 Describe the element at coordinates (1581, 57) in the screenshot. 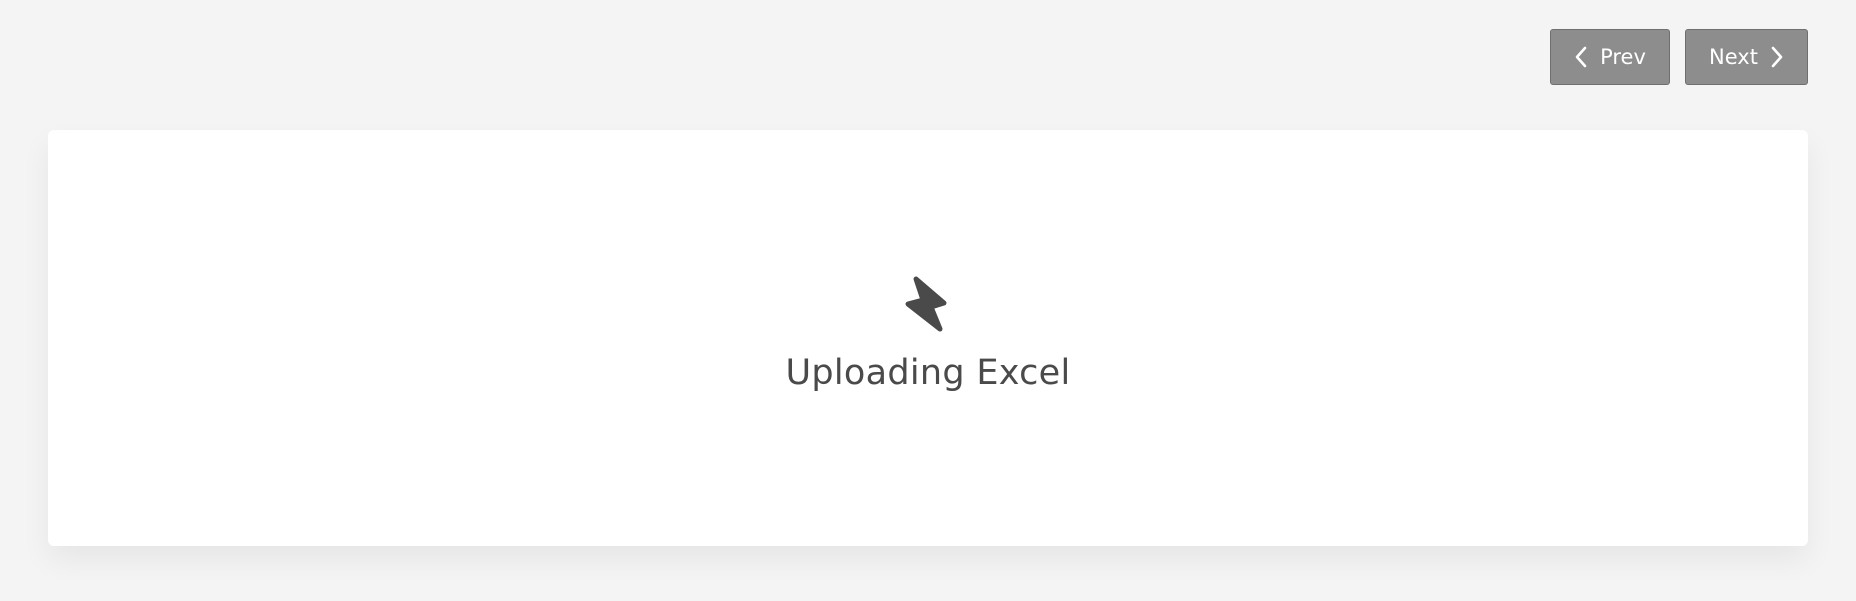

I see `chevron-left-icon` at that location.